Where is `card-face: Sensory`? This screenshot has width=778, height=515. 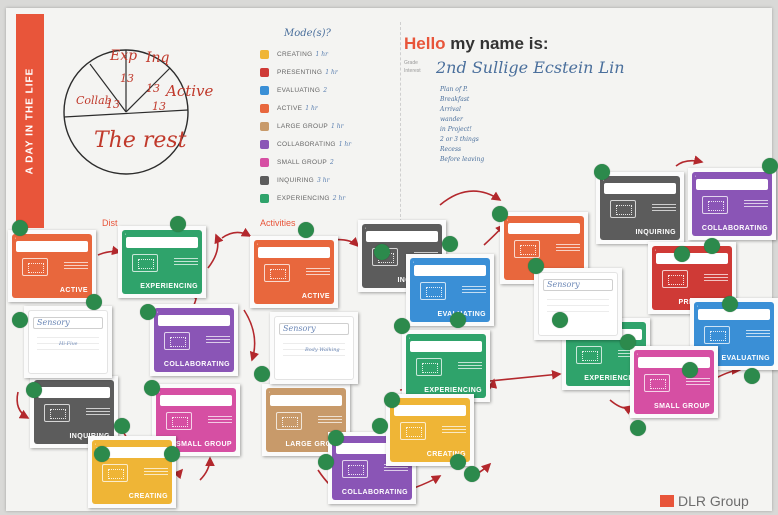
card-face: Sensory is located at coordinates (578, 304).